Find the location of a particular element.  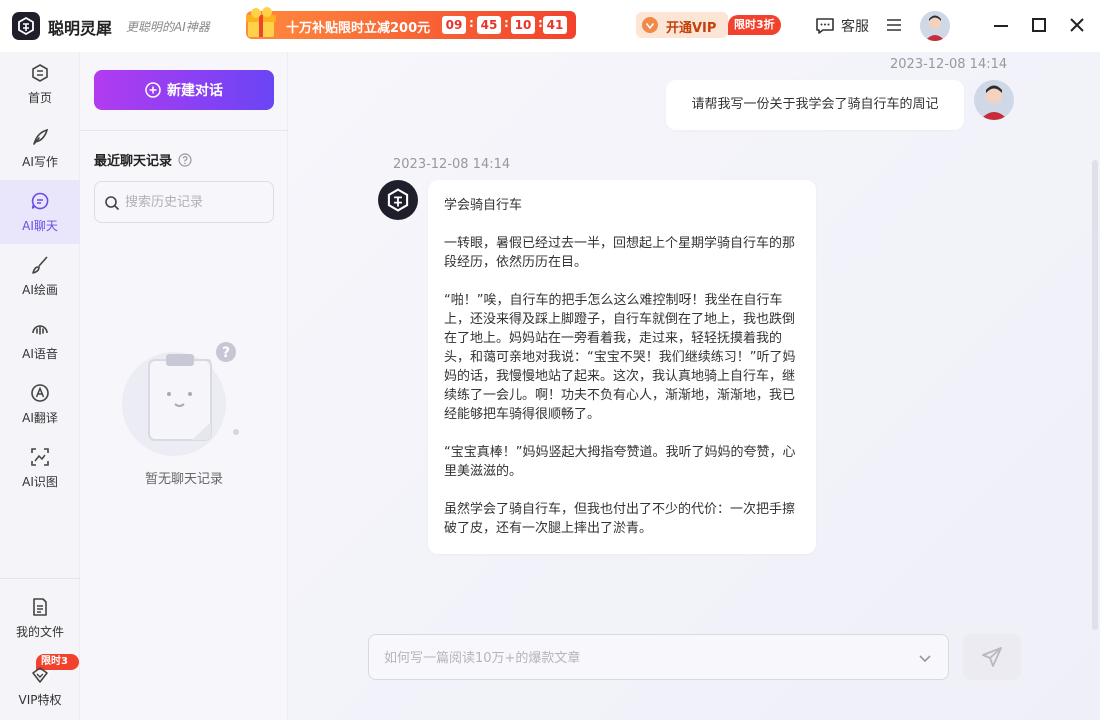

vip-discount-badge: 限时3折 is located at coordinates (754, 25).